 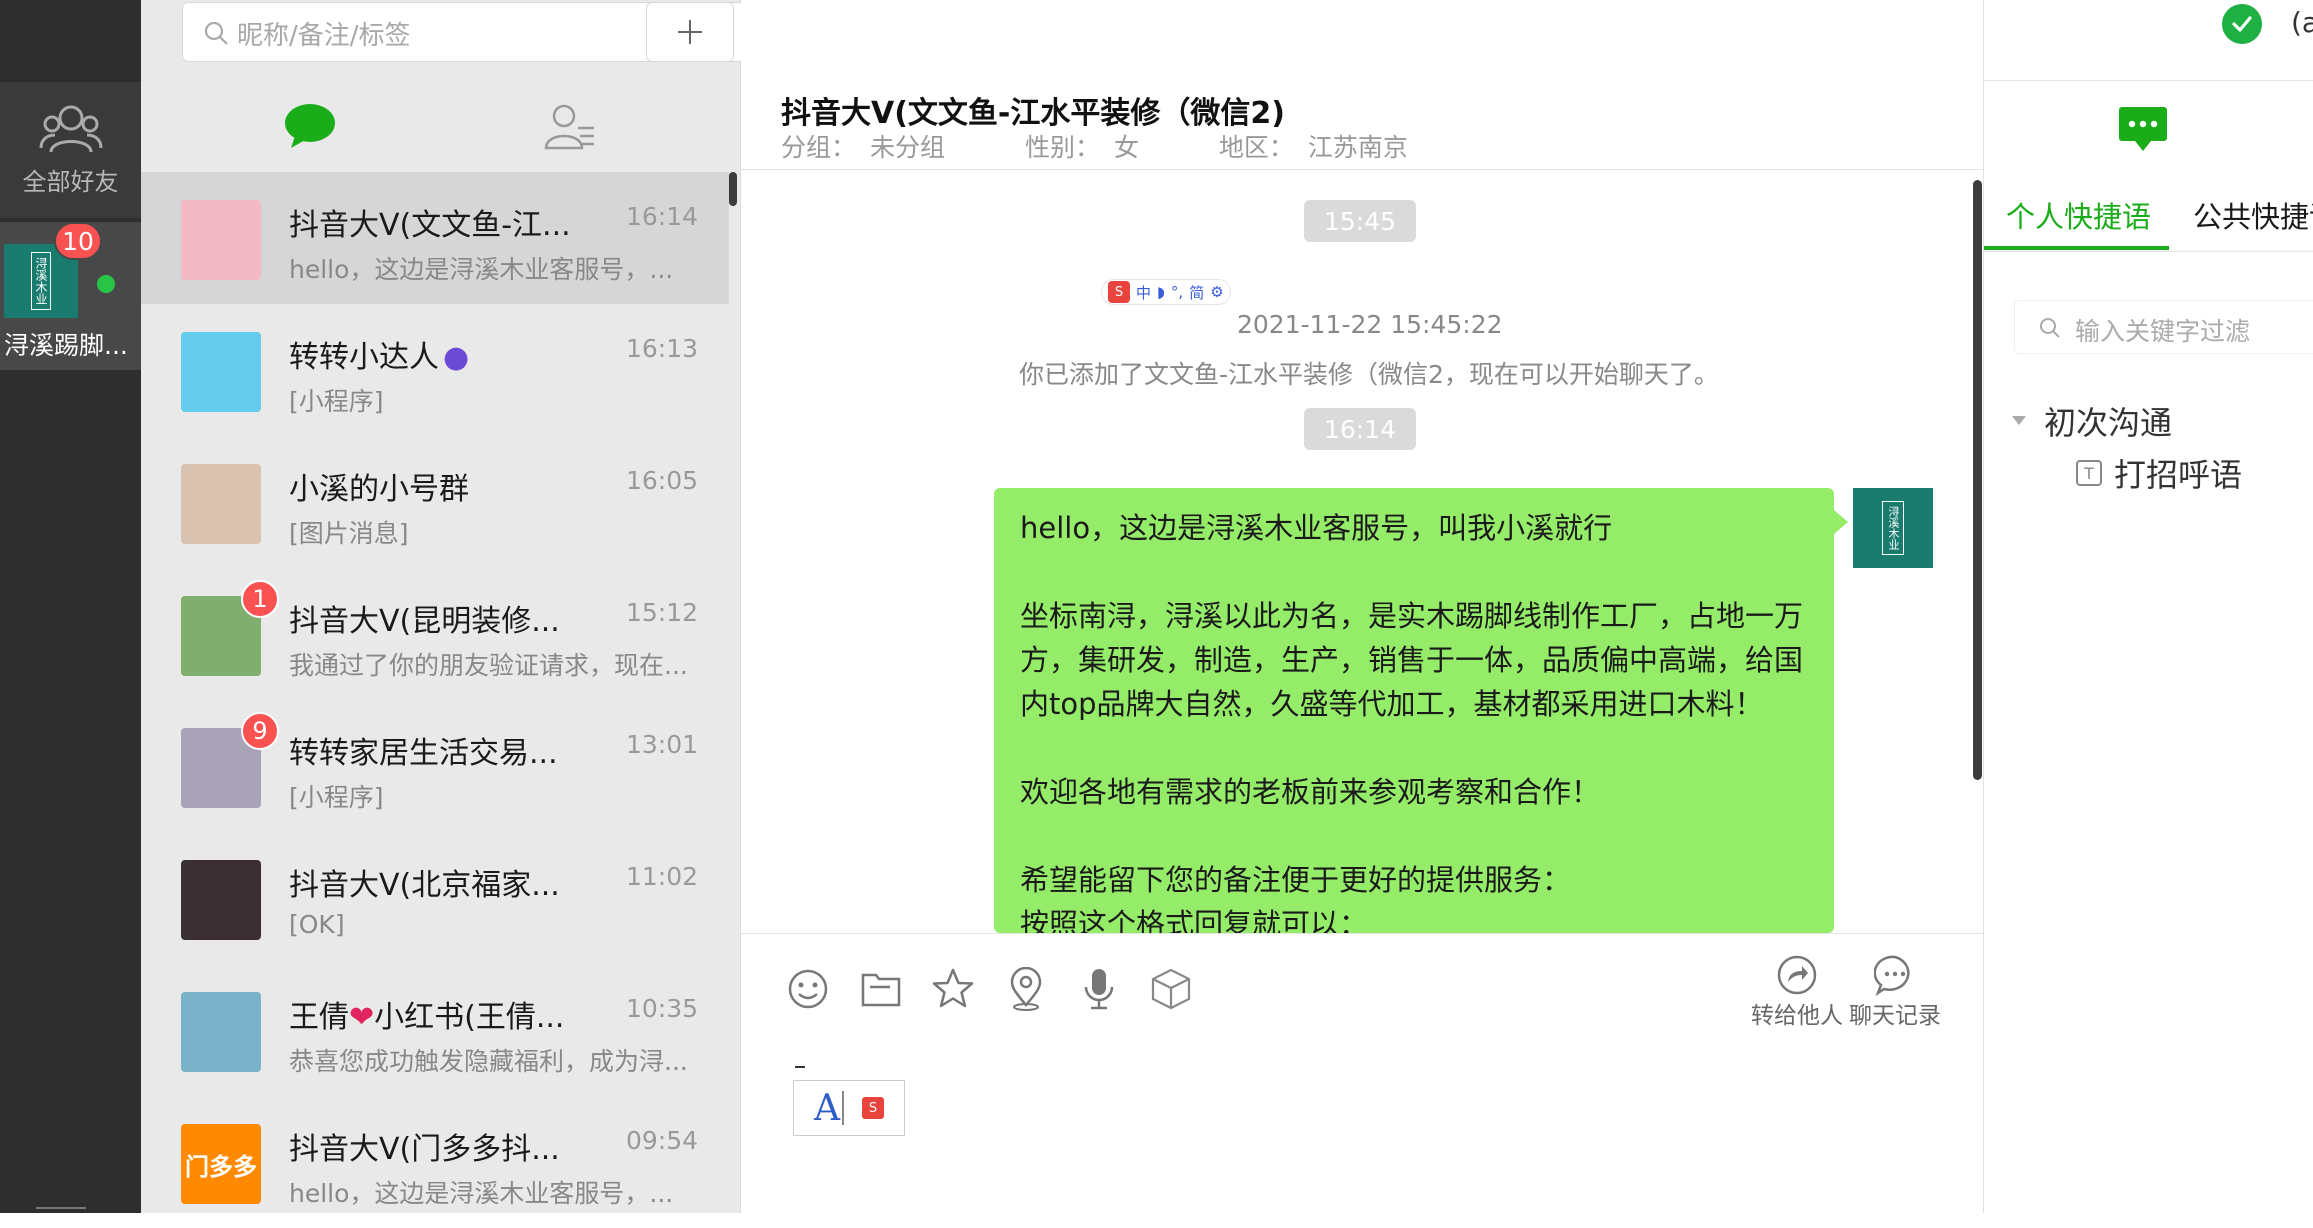 What do you see at coordinates (78, 241) in the screenshot?
I see `unread-badge: 10` at bounding box center [78, 241].